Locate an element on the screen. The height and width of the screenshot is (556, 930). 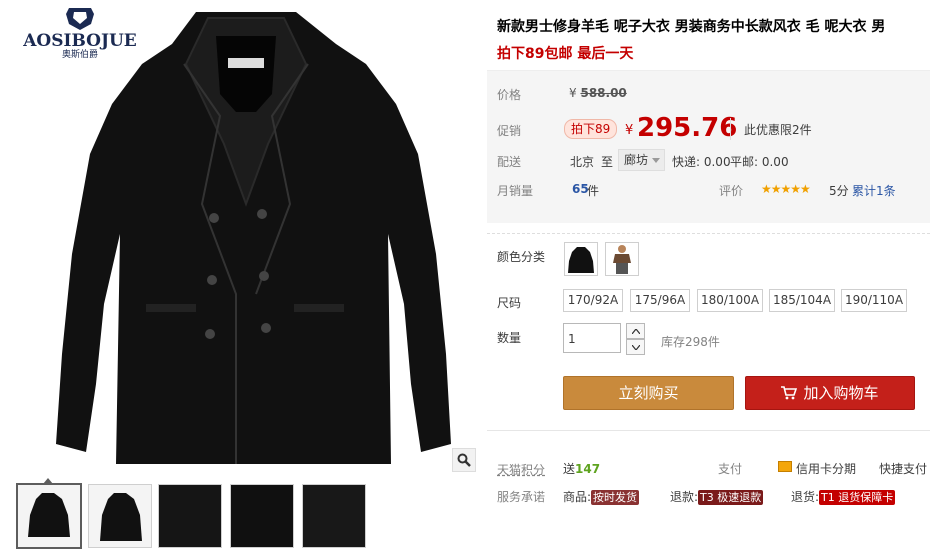
brand-name: AOSIBOJUE is located at coordinates (80, 41).